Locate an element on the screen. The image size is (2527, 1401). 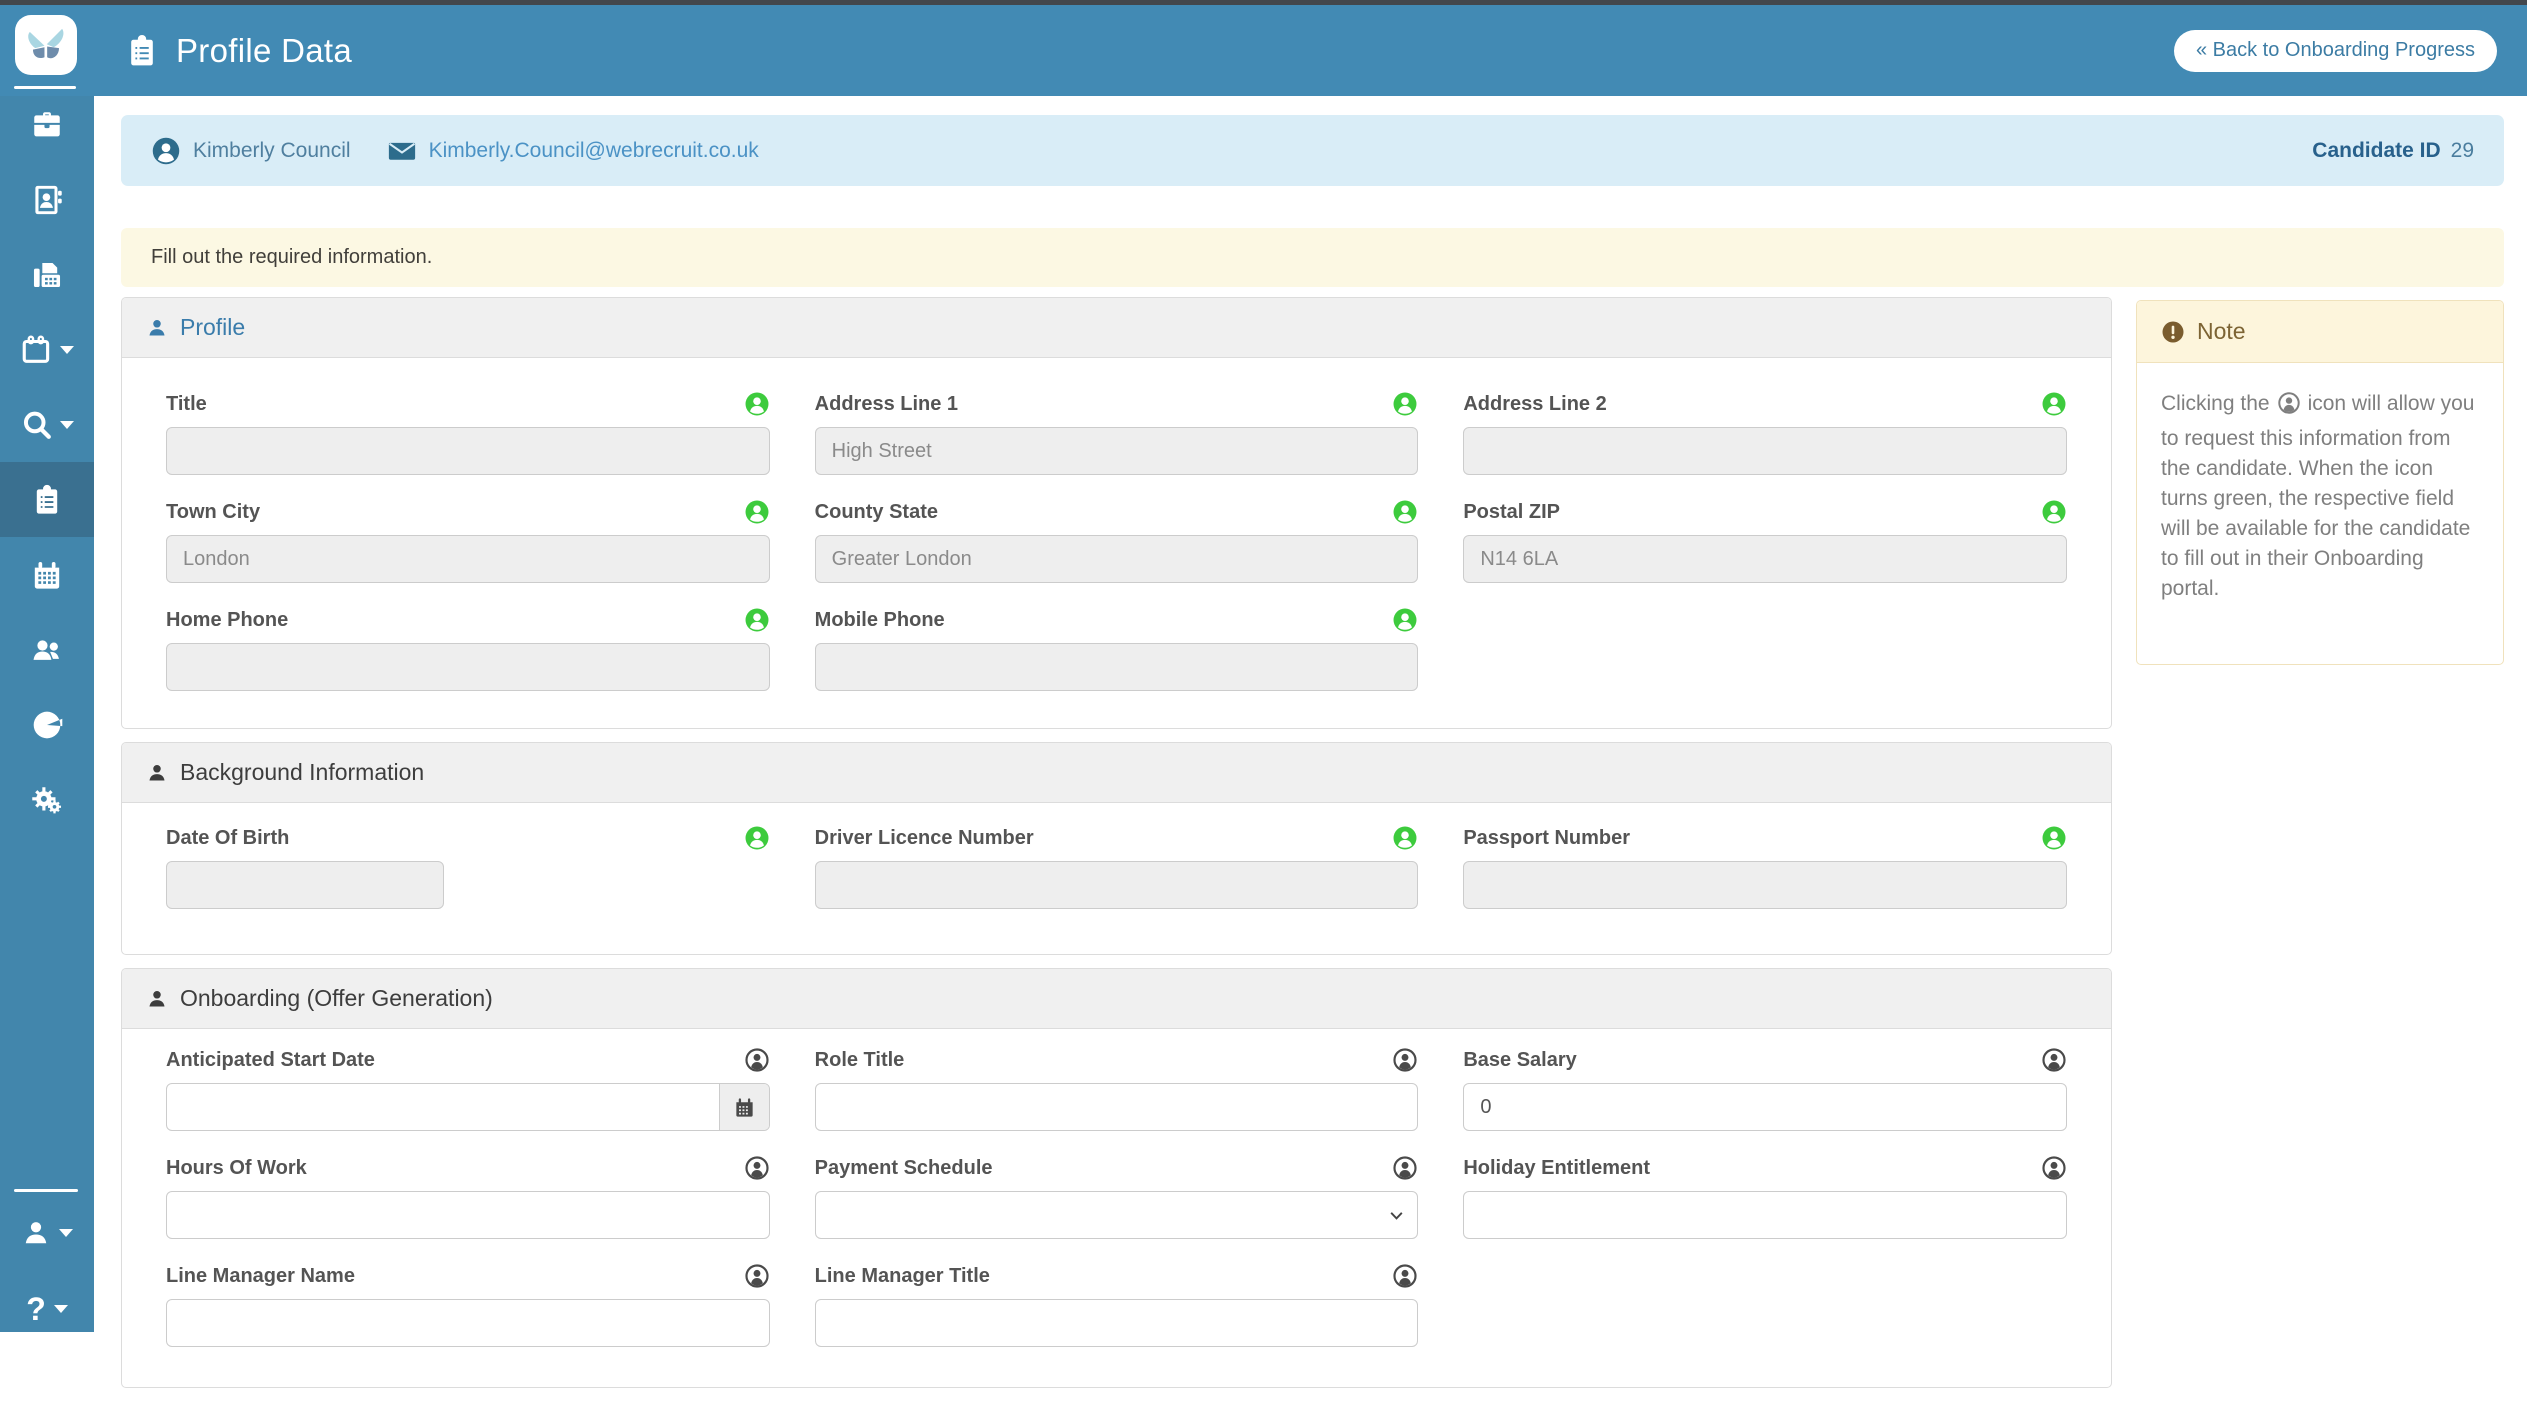
field-mobile-phone: Mobile Phone is located at coordinates (1117, 649).